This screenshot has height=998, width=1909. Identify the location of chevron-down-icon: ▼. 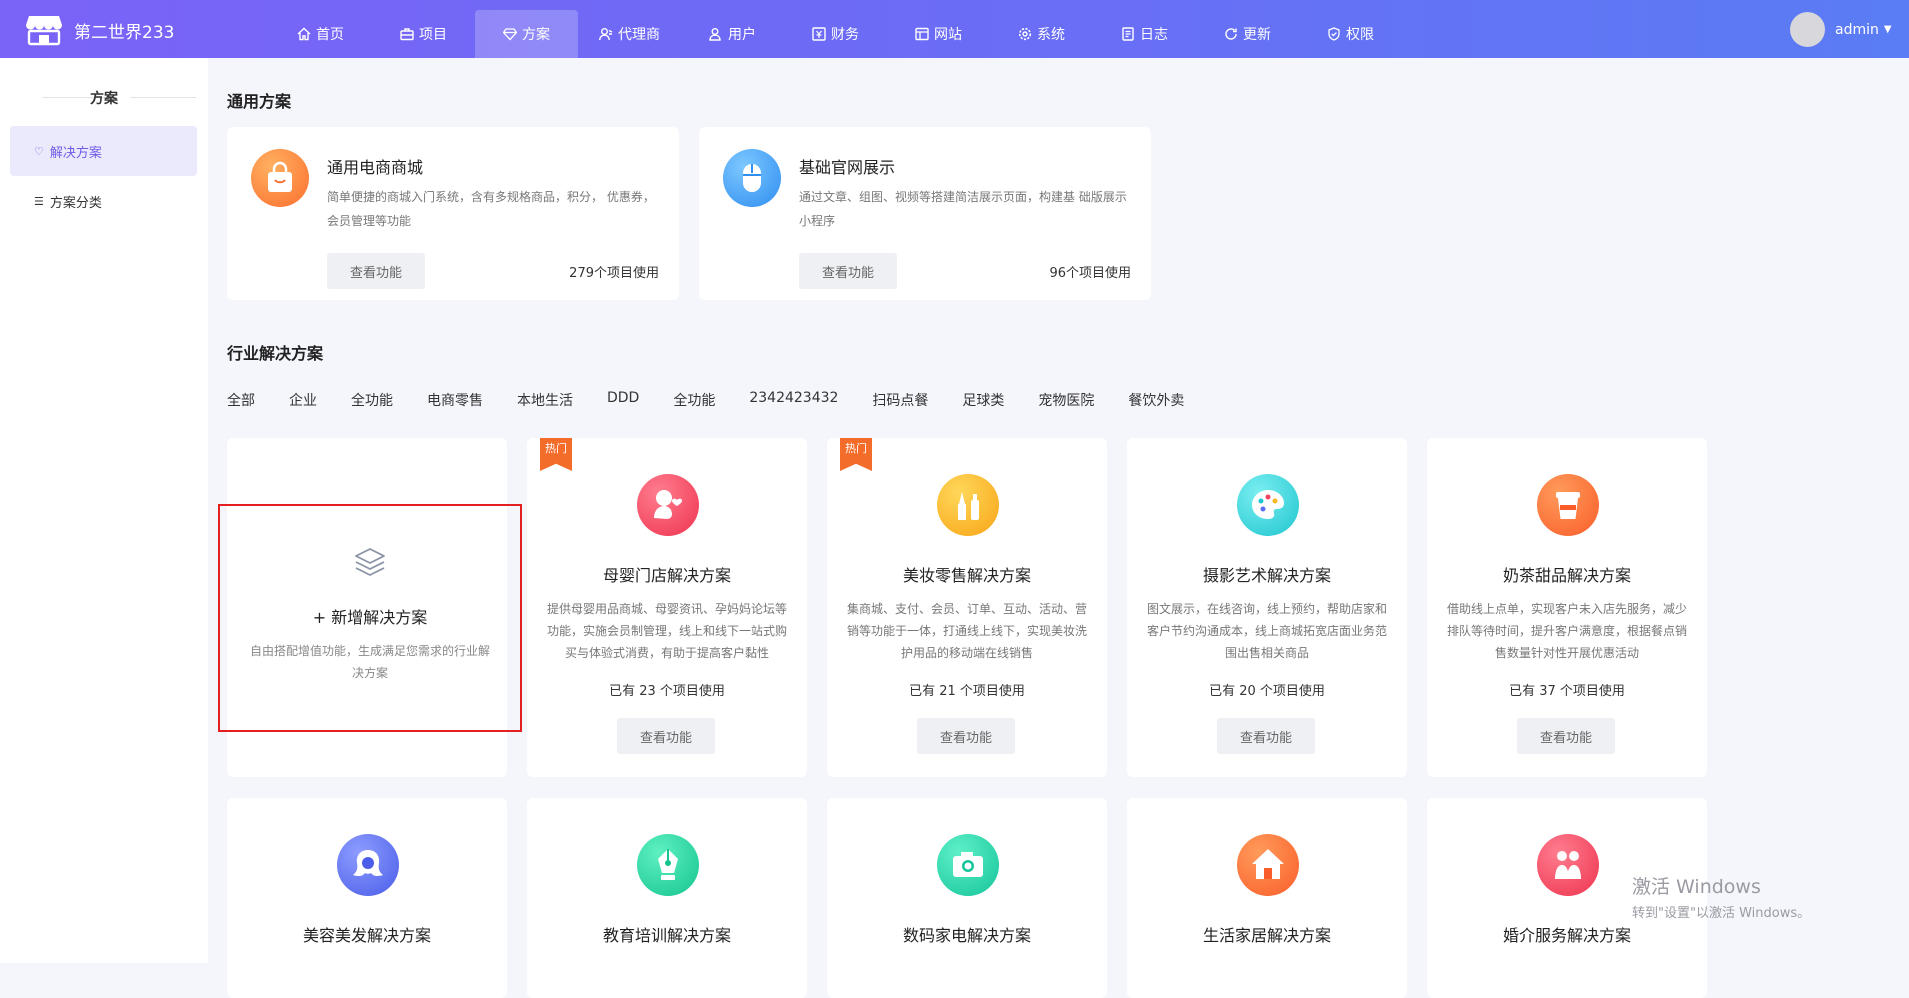
(1887, 29).